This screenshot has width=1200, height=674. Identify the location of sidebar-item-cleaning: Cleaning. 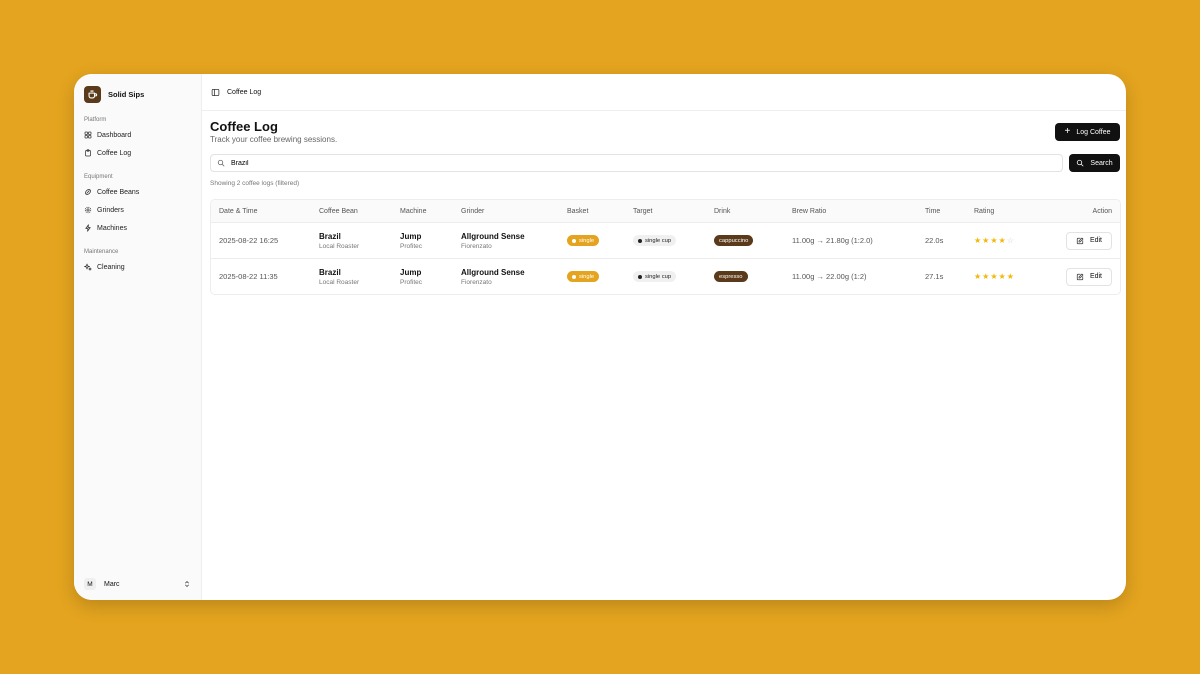
(137, 267).